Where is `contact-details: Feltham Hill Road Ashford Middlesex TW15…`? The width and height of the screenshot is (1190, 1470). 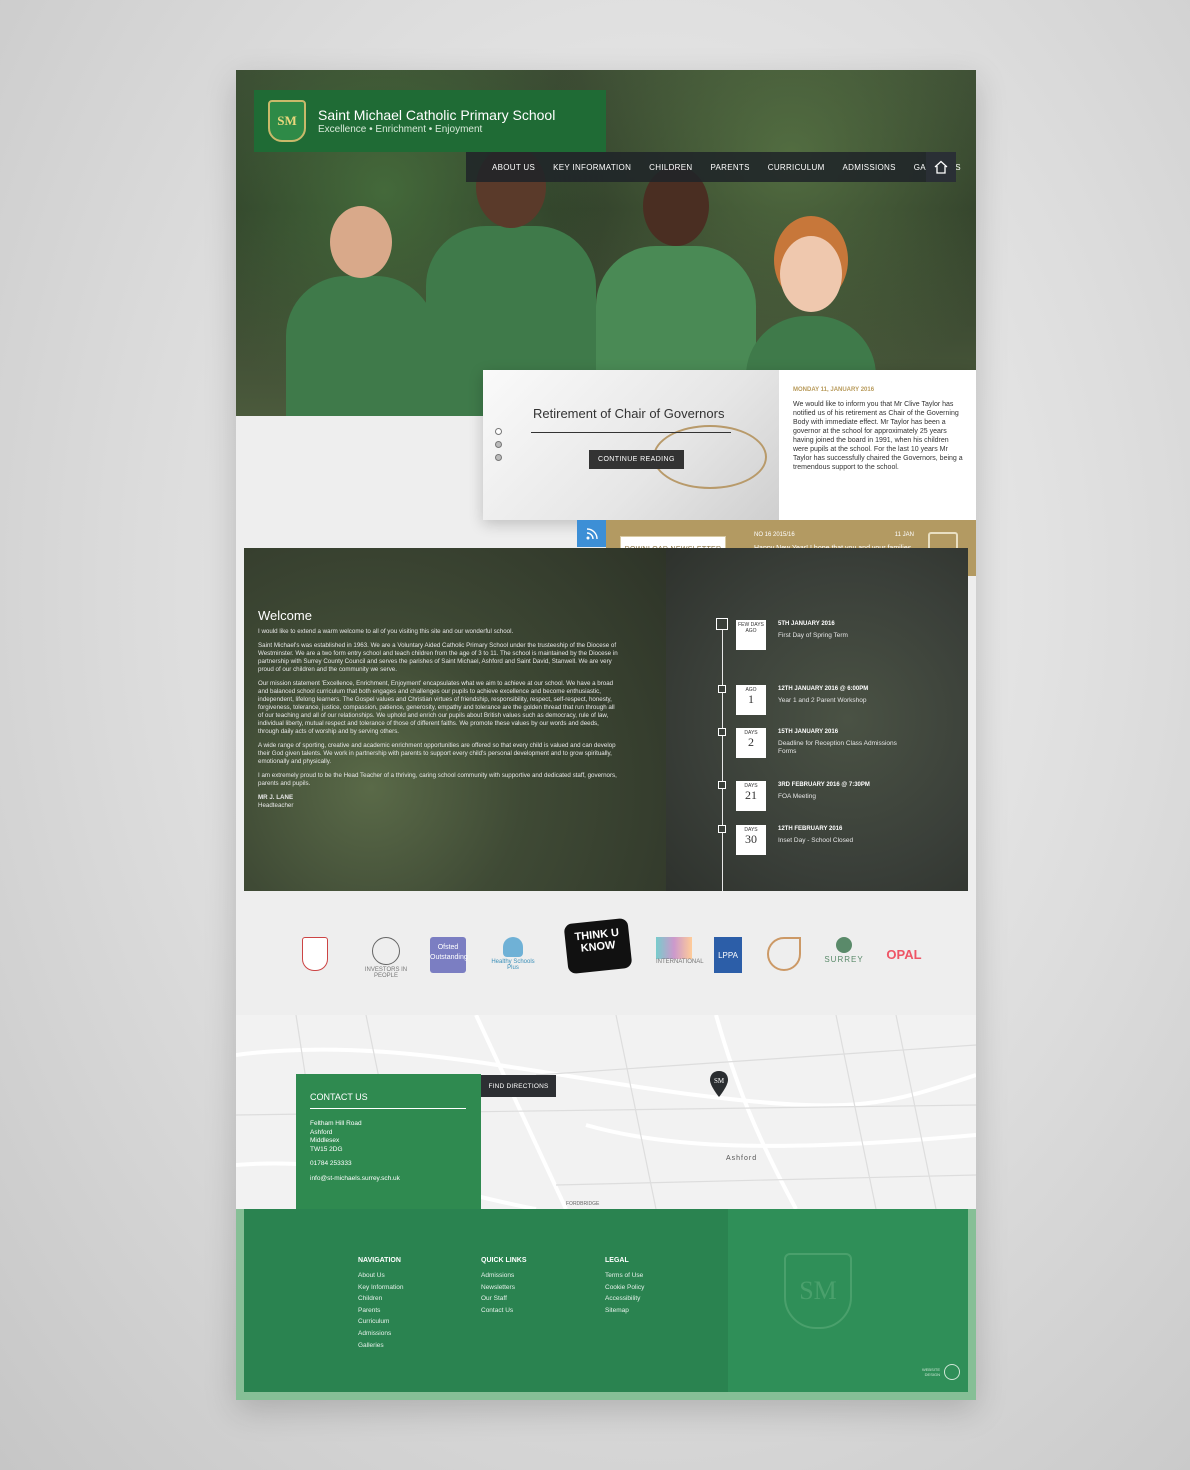
contact-details: Feltham Hill Road Ashford Middlesex TW15… is located at coordinates (355, 1151).